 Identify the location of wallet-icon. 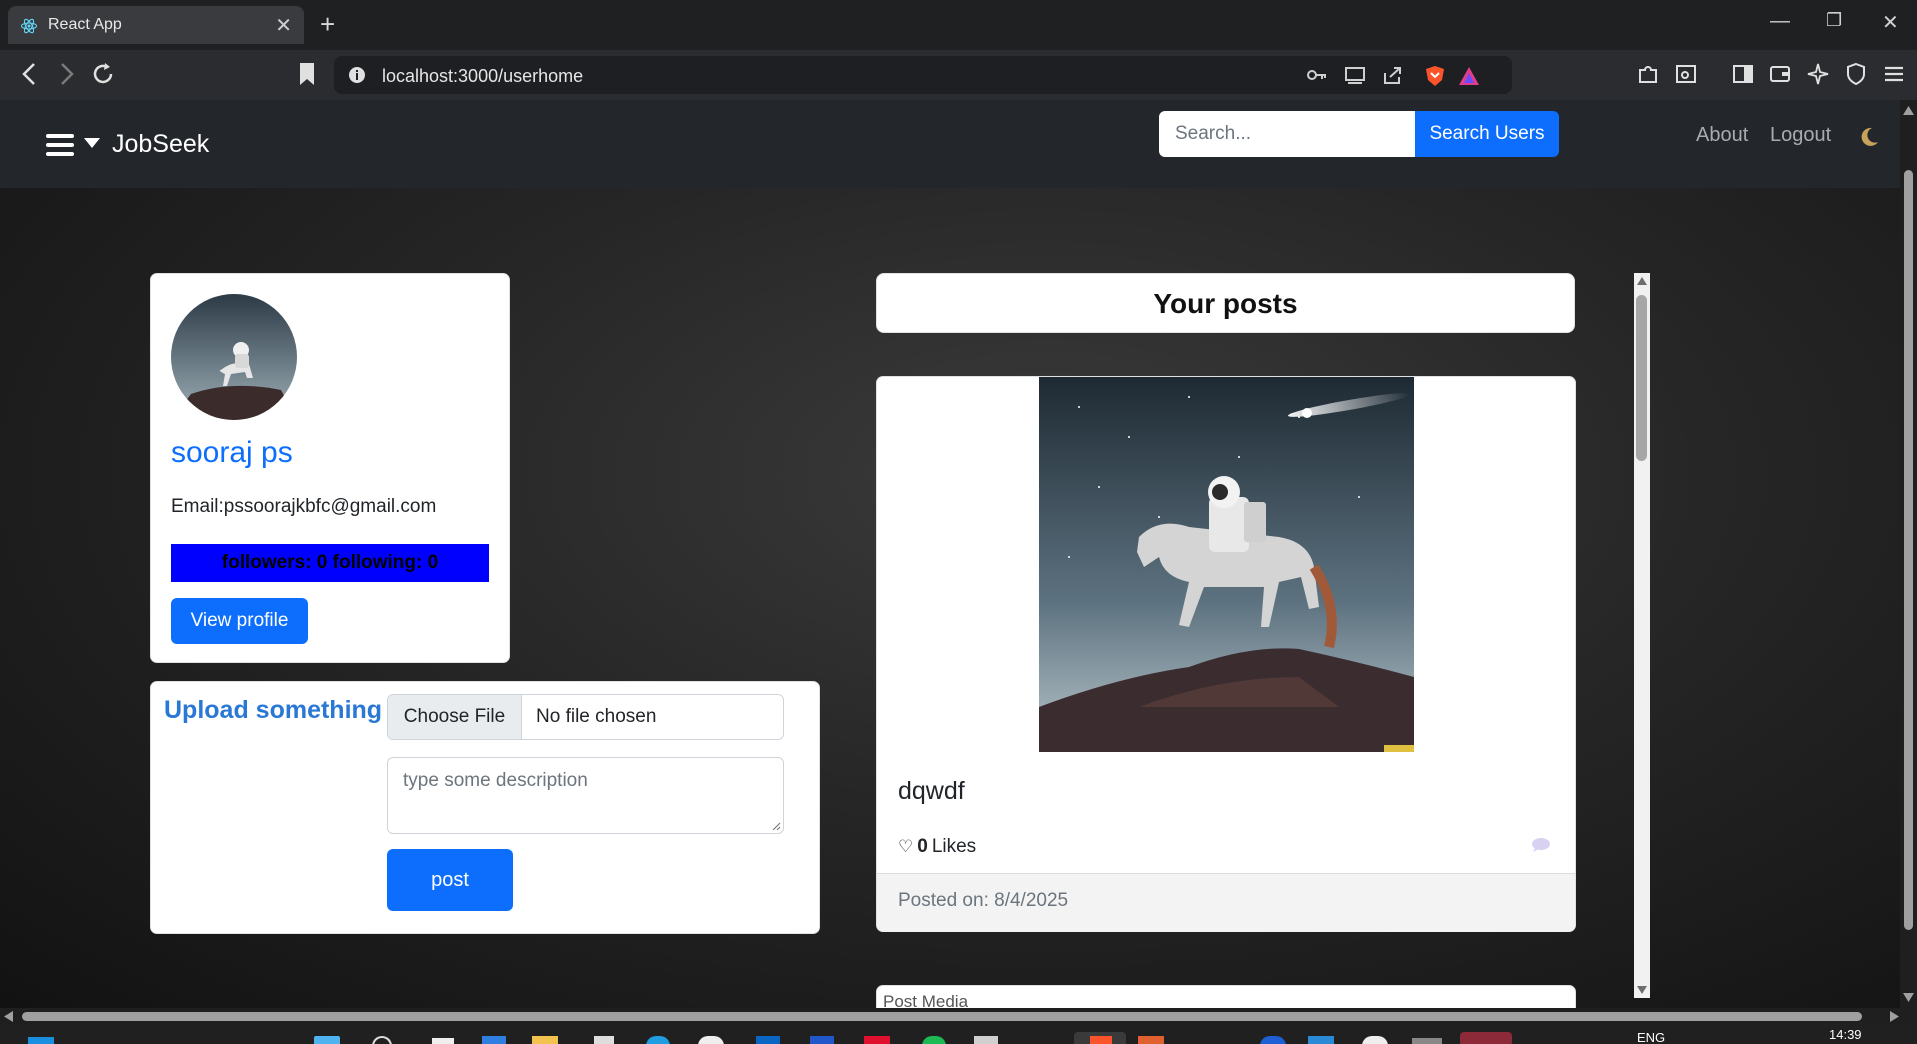
(1780, 74).